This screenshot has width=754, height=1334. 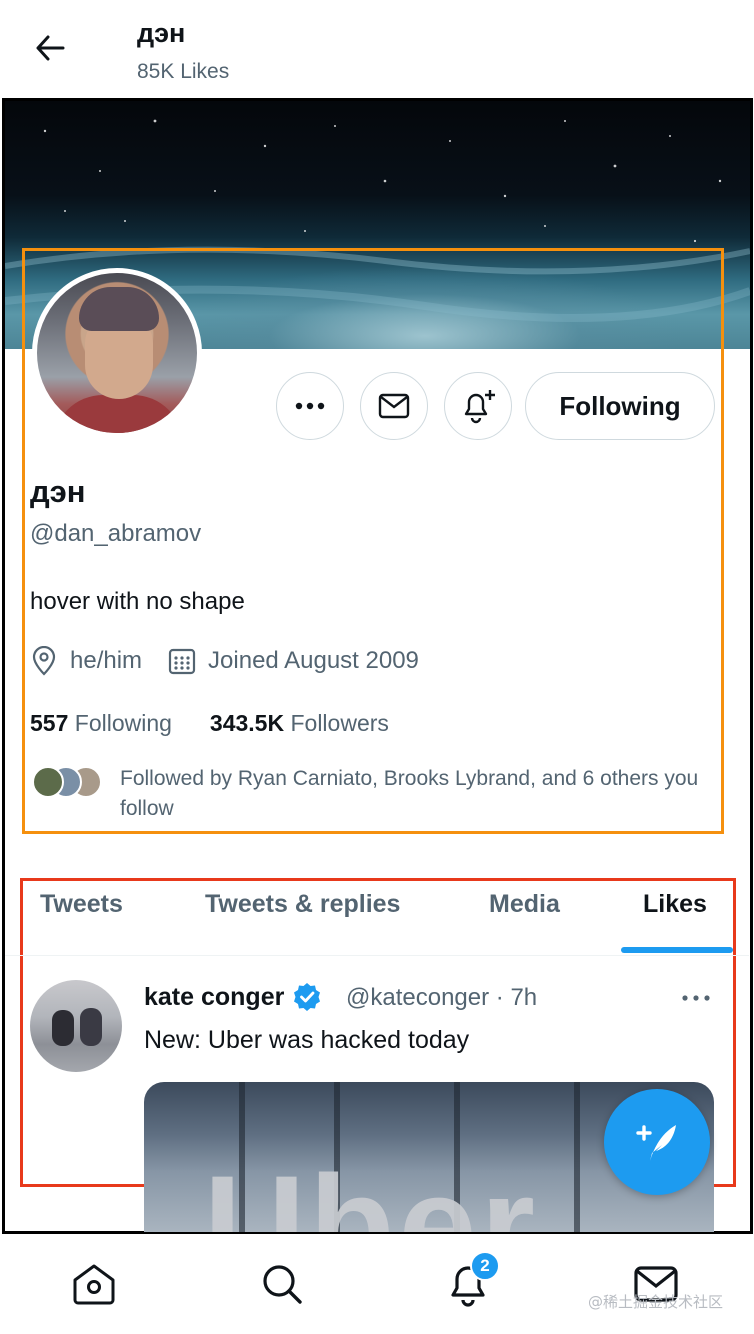 What do you see at coordinates (620, 406) in the screenshot?
I see `following-button: Following` at bounding box center [620, 406].